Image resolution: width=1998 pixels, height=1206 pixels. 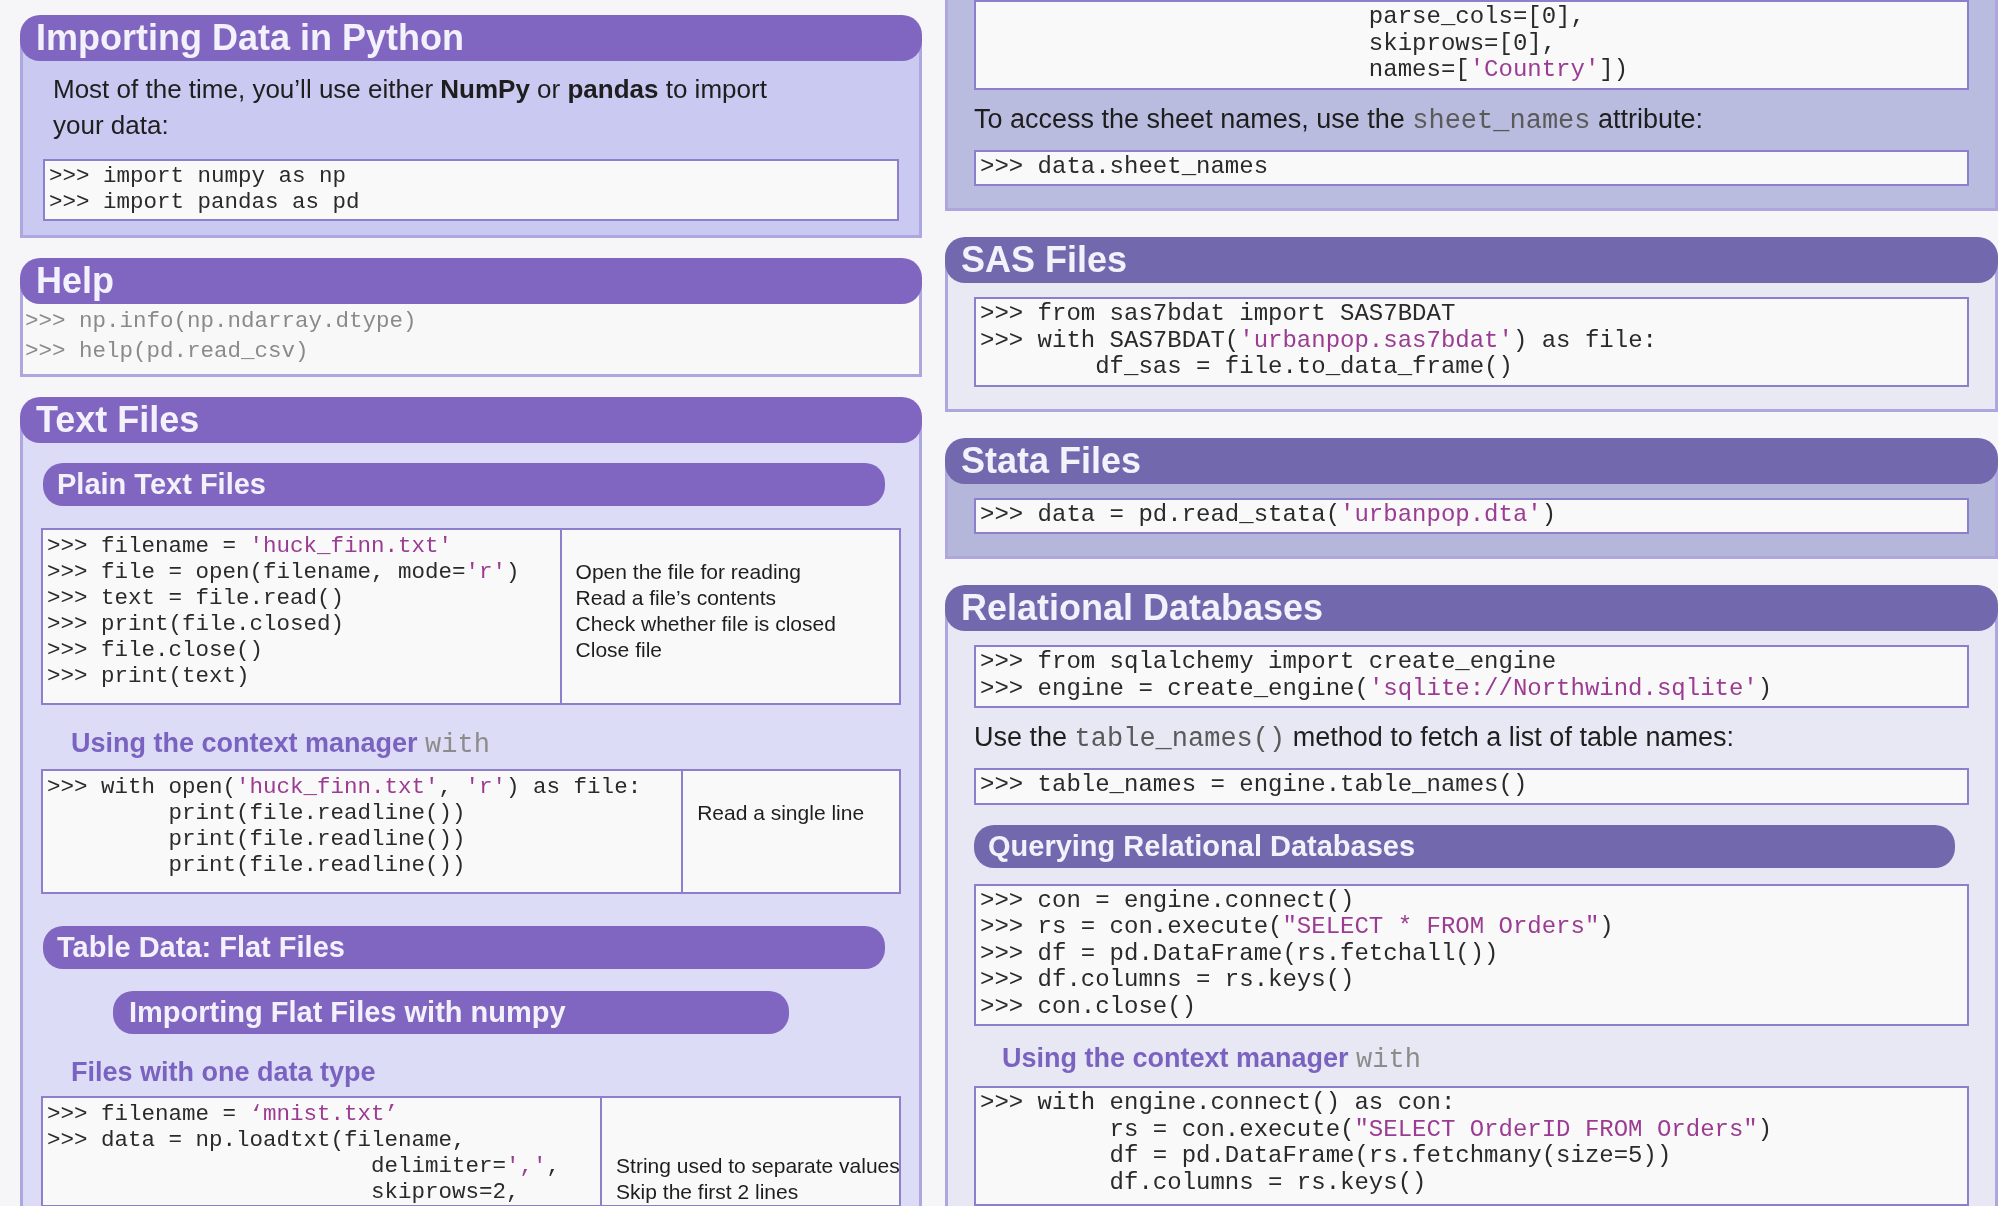 What do you see at coordinates (1240, 953) in the screenshot?
I see `code-line: >>> df = pd.DataFrame(rs.fetchall())` at bounding box center [1240, 953].